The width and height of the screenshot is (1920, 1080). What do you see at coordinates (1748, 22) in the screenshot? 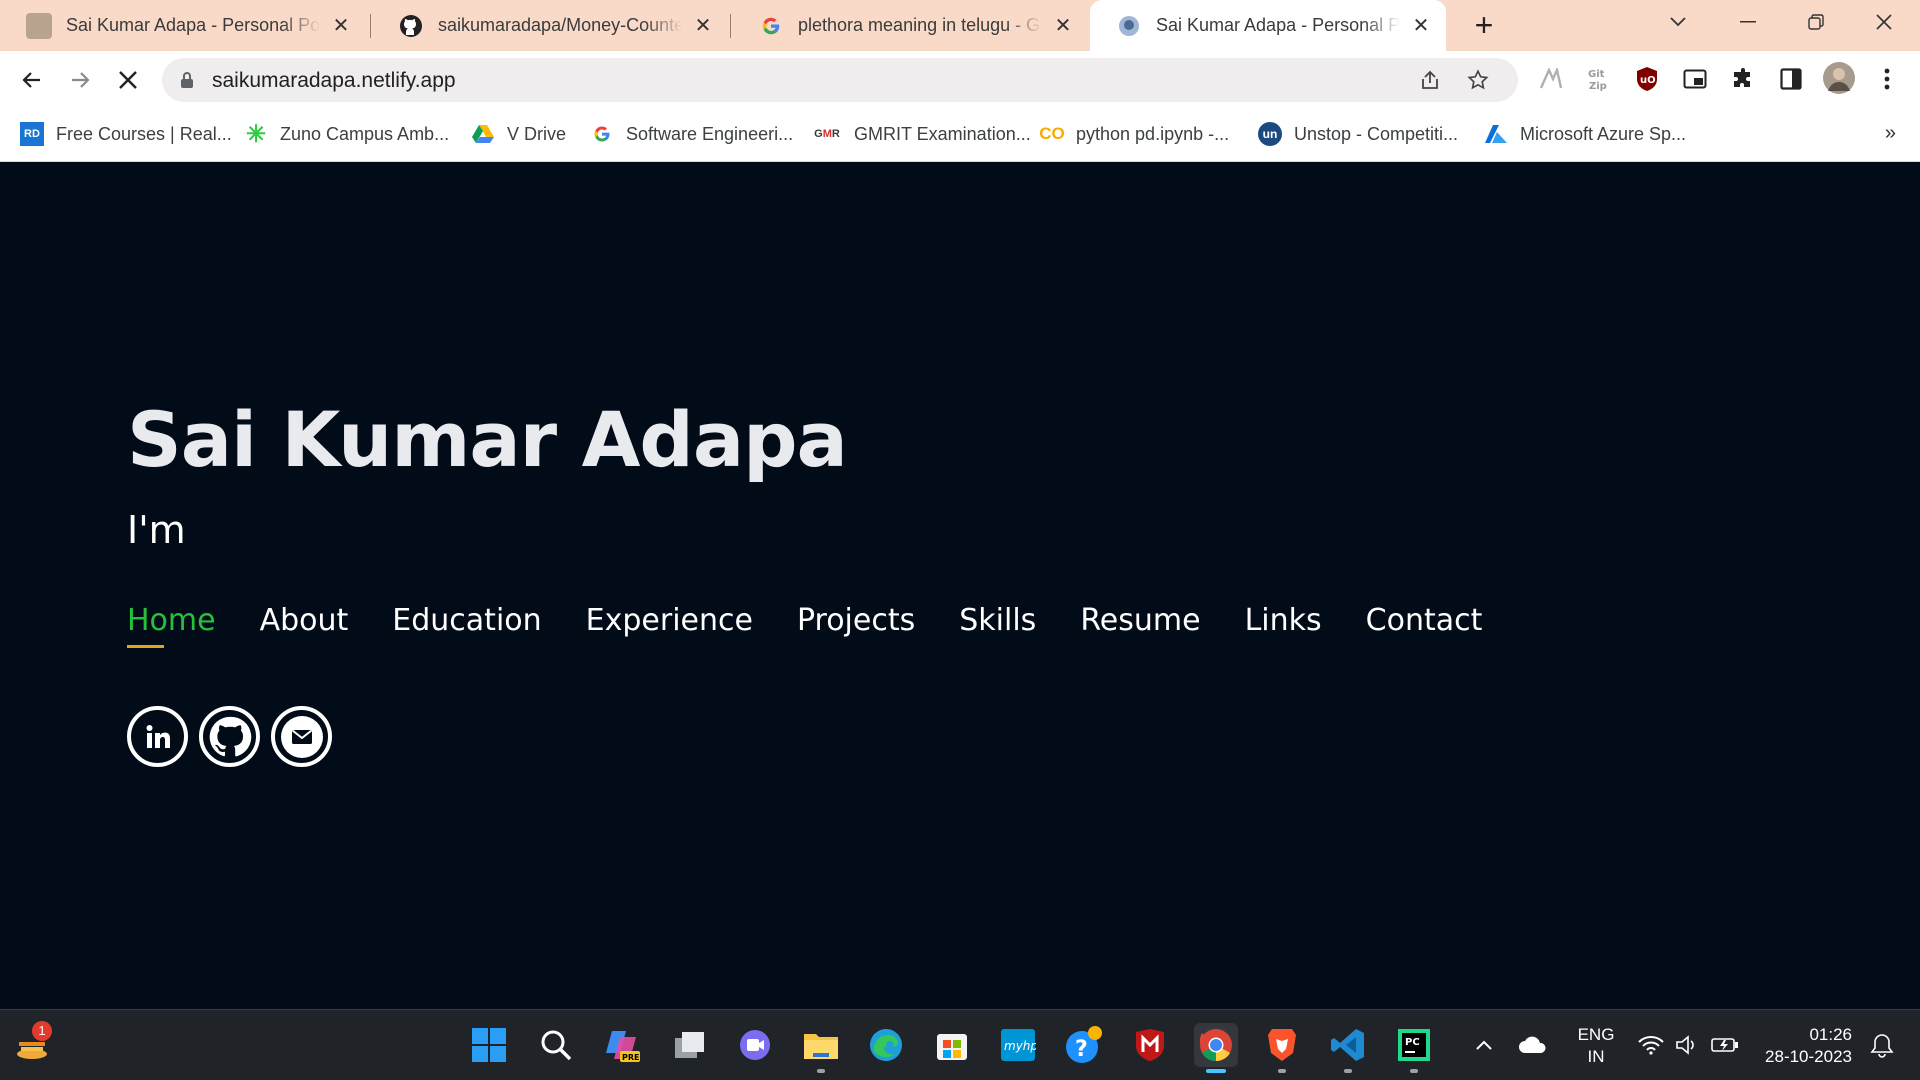
I see `minimize-icon` at bounding box center [1748, 22].